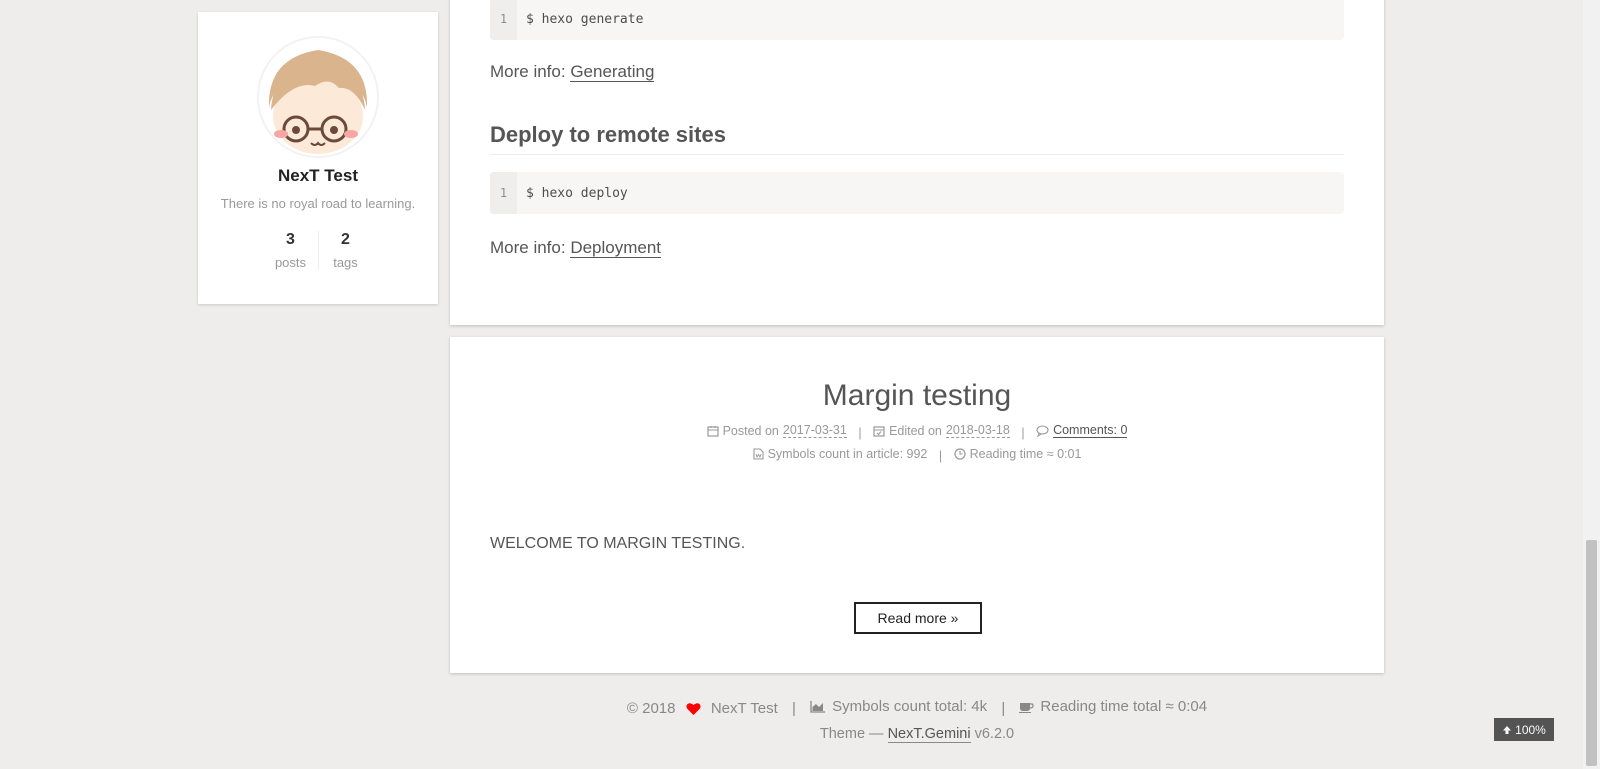  I want to click on stat-tags-count: 2, so click(345, 239).